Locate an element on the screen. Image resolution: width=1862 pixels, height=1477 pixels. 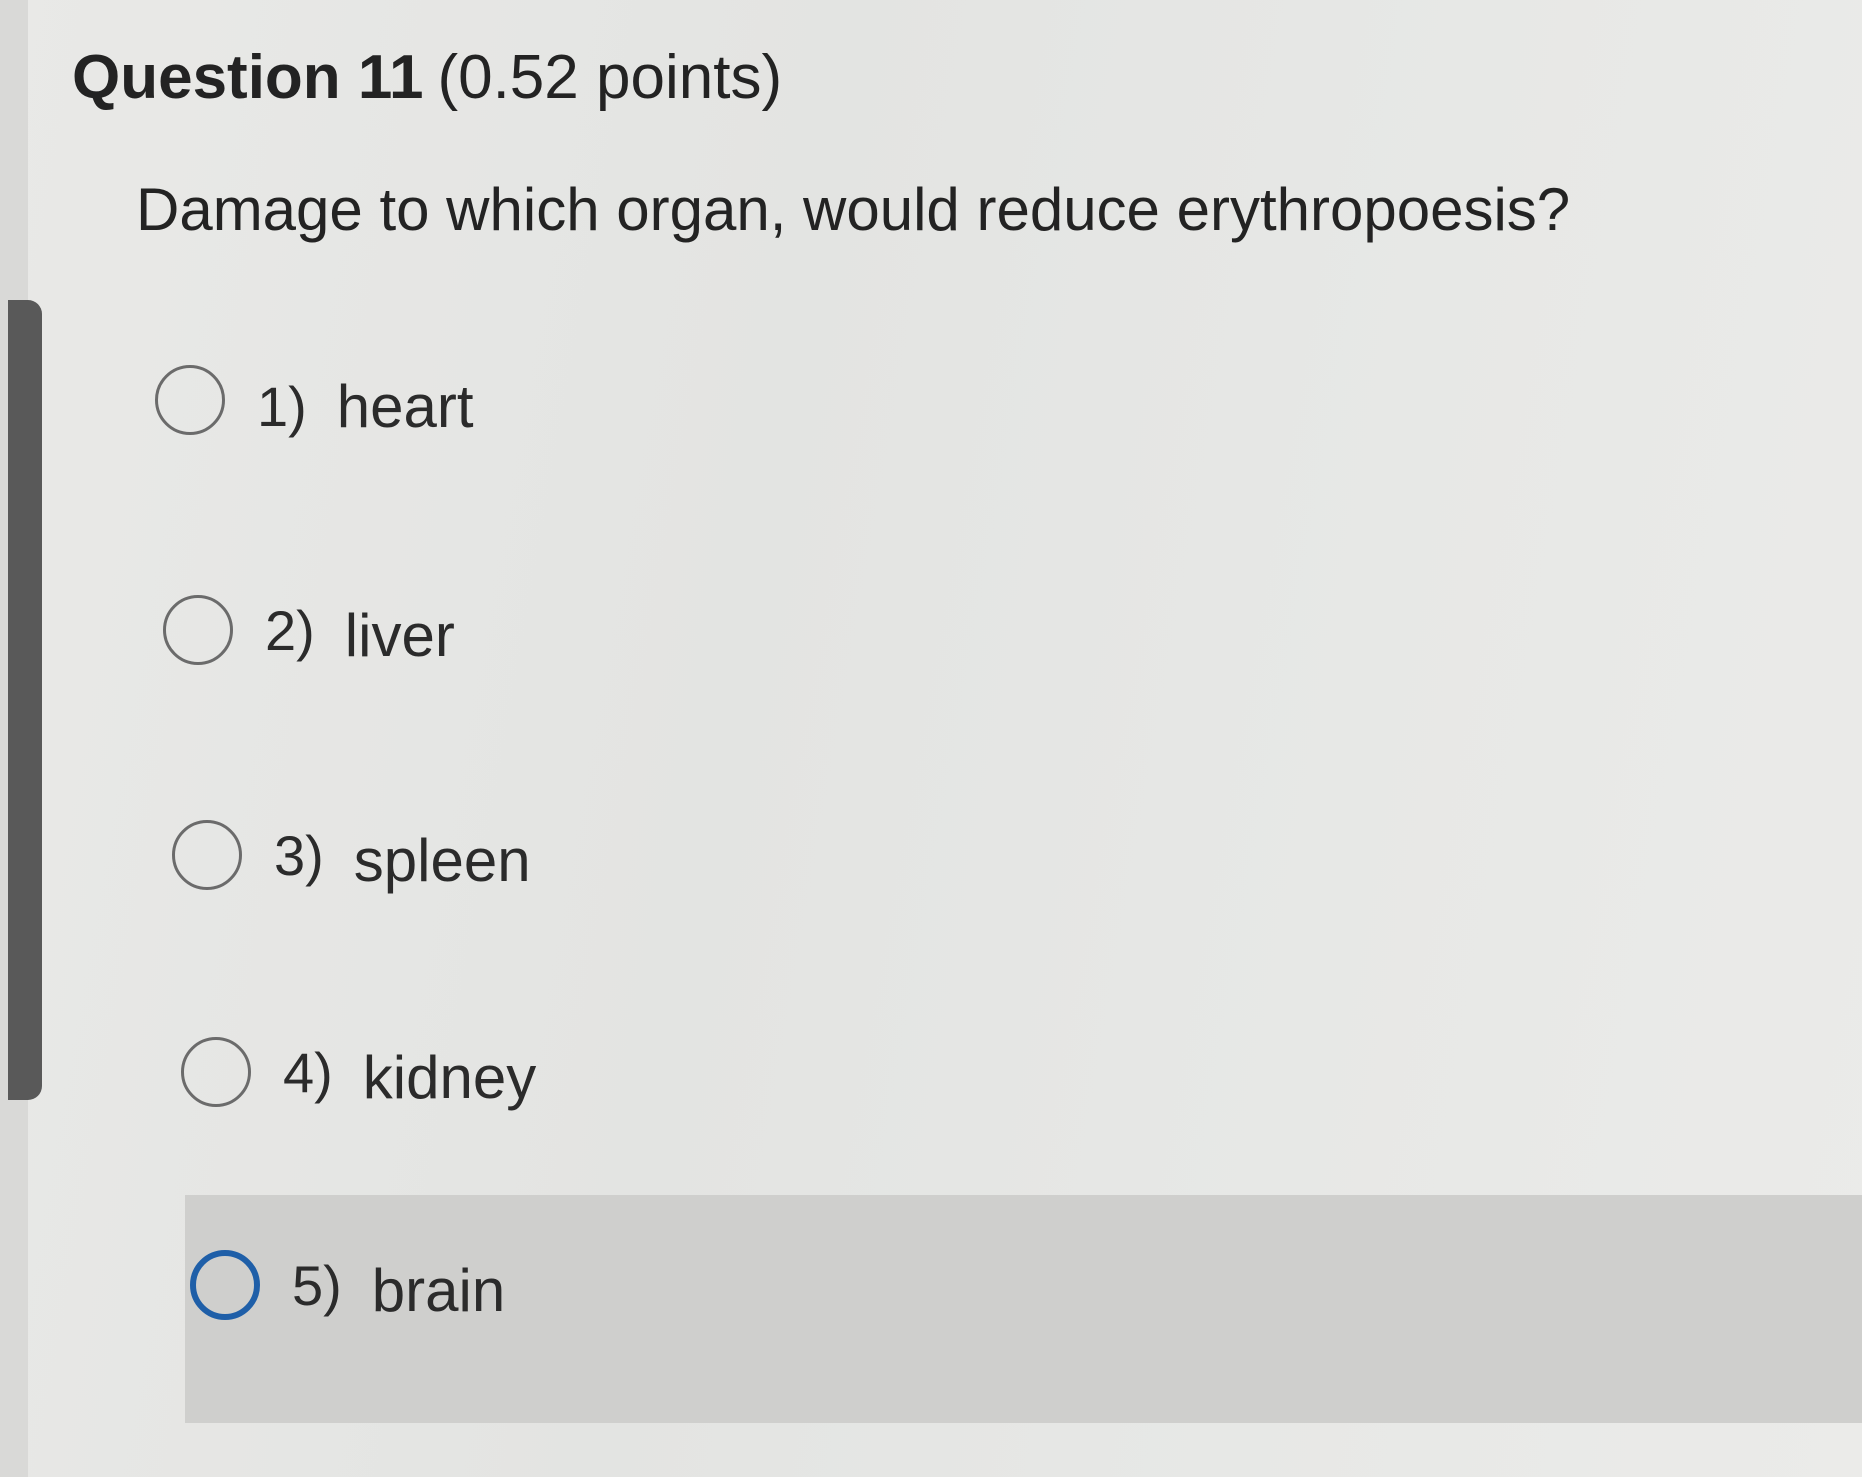
scrollbar-thumb is located at coordinates (25, 700).